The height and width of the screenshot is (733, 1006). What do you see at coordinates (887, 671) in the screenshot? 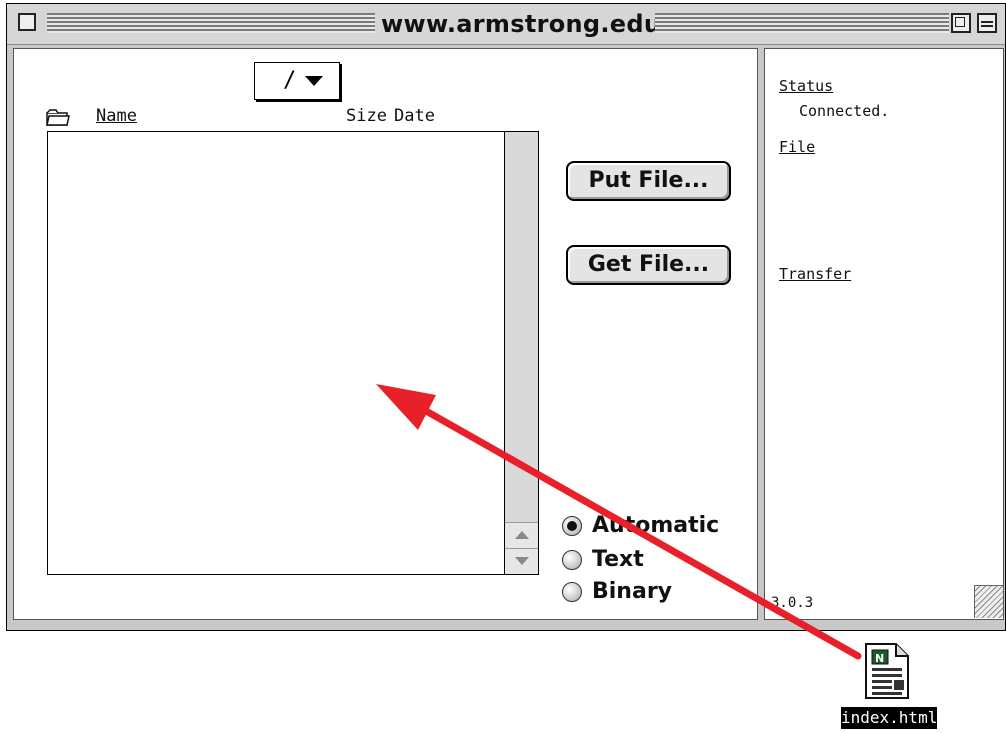
I see `netscape-document-icon: N` at bounding box center [887, 671].